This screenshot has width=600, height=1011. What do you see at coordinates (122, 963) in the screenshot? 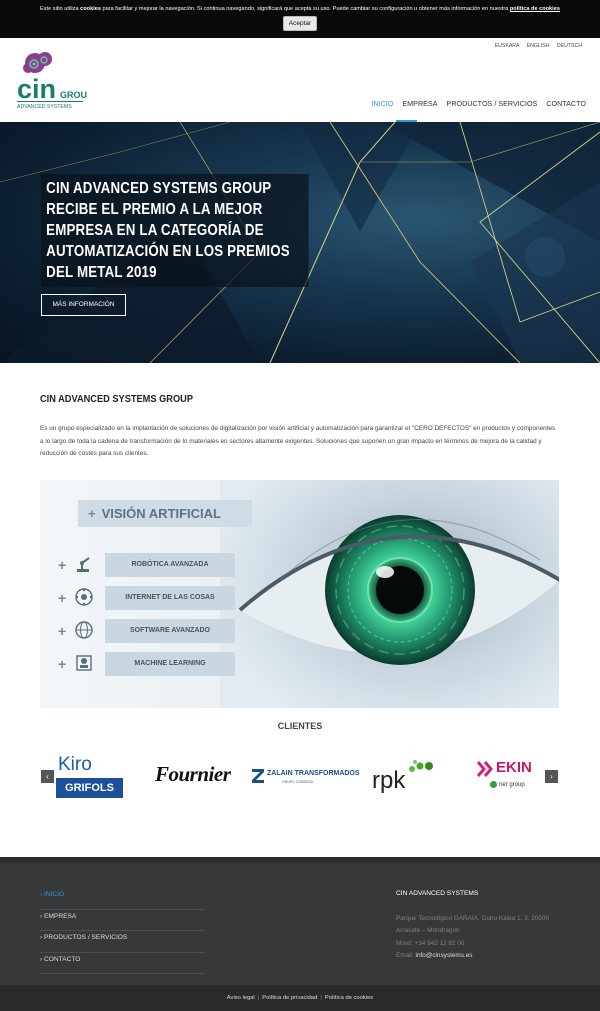
I see `footer-nav-contacto: › CONTACTO` at bounding box center [122, 963].